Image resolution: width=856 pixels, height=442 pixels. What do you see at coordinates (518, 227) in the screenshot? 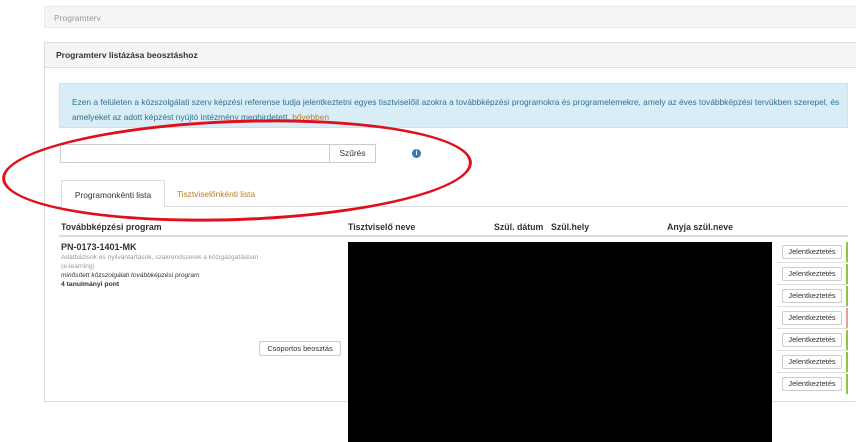
I see `column-header-birth-date: Szül. dátum` at bounding box center [518, 227].